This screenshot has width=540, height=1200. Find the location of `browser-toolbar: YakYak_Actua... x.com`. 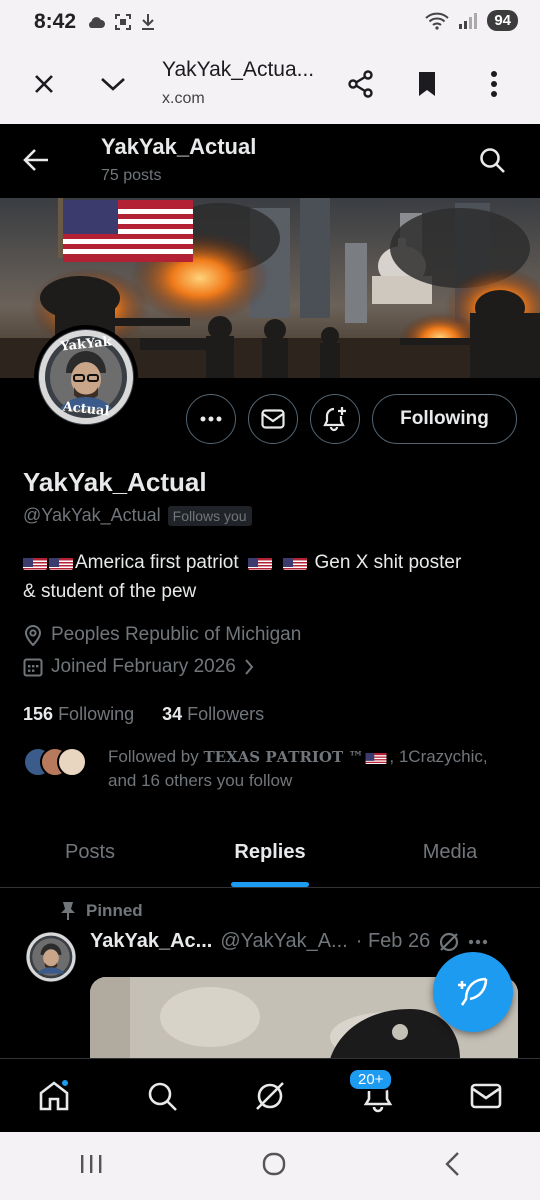

browser-toolbar: YakYak_Actua... x.com is located at coordinates (270, 85).